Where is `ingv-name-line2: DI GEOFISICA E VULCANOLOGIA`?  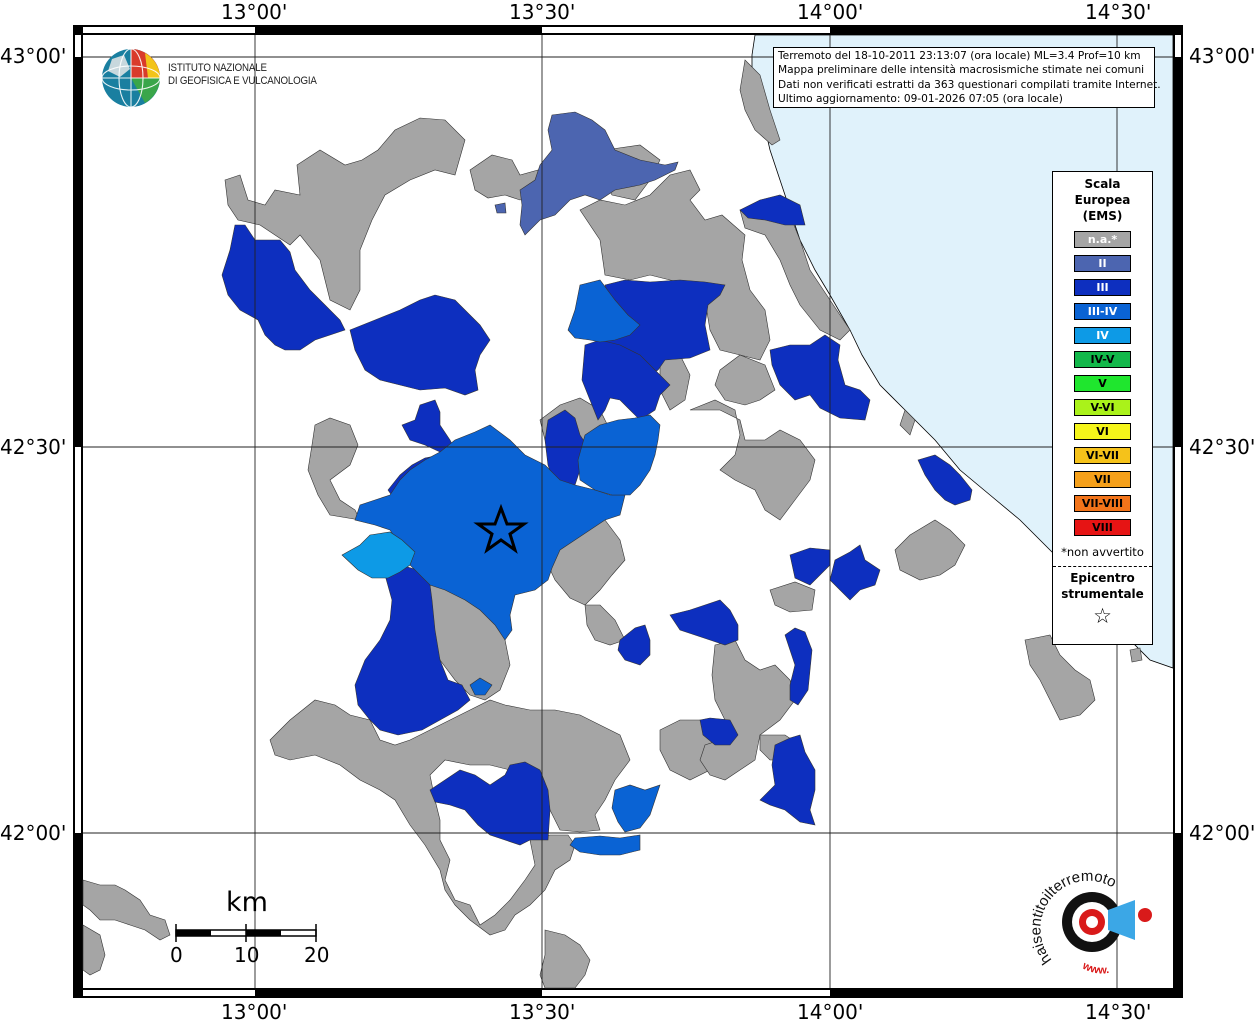
ingv-name-line2: DI GEOFISICA E VULCANOLOGIA is located at coordinates (242, 80).